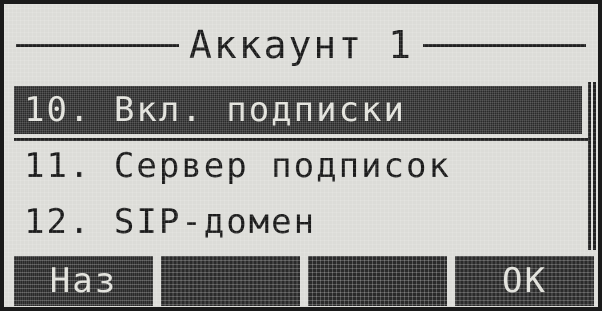  I want to click on header-divider-left, so click(98, 45).